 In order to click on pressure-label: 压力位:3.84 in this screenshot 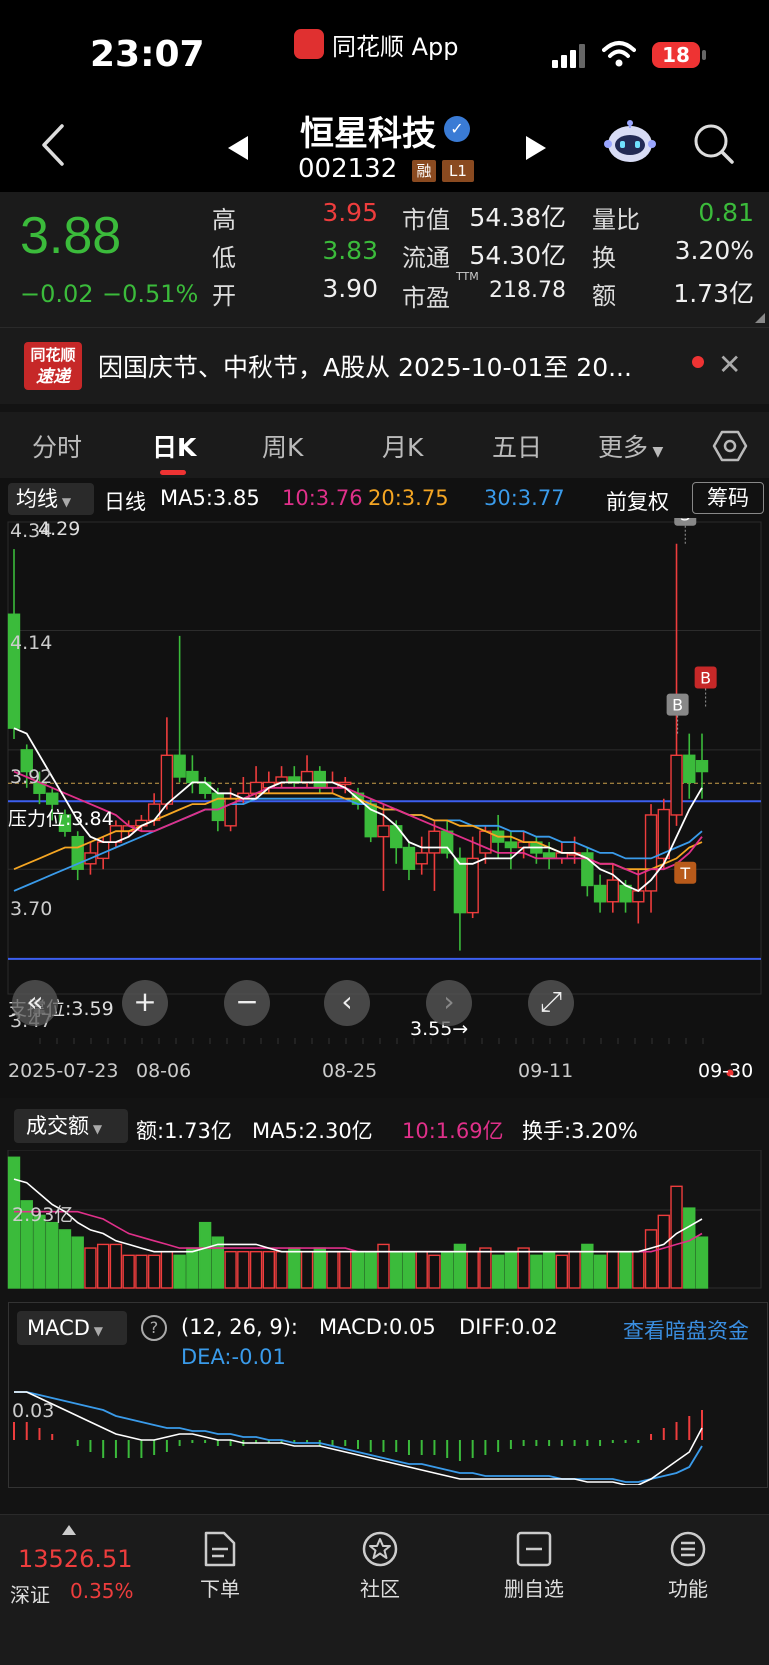, I will do `click(61, 819)`.